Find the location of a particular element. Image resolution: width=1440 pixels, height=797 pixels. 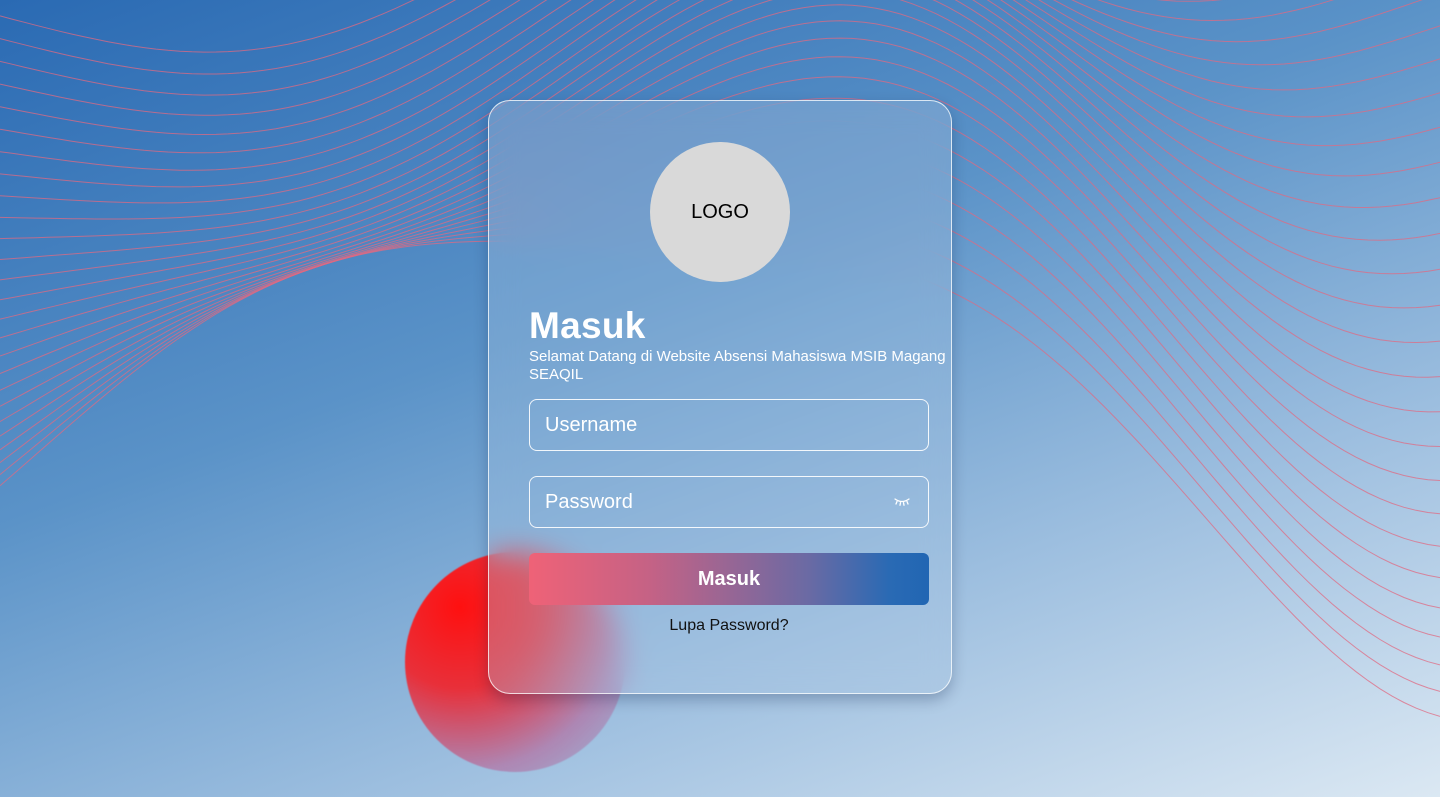

username-input is located at coordinates (729, 425).